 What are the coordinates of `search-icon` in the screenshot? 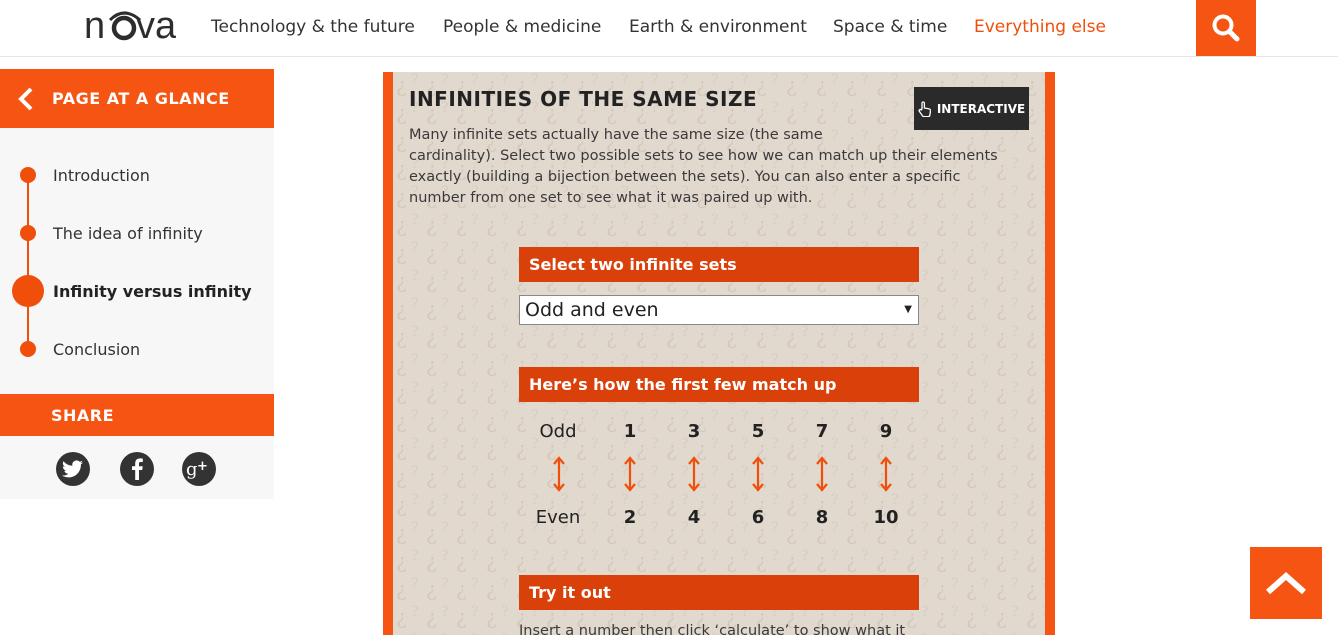 It's located at (1226, 28).